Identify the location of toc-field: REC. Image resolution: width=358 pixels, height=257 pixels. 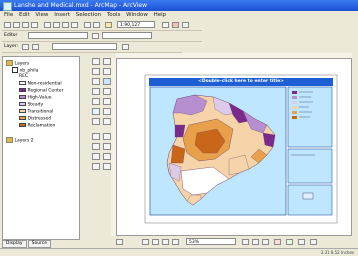
(23, 76).